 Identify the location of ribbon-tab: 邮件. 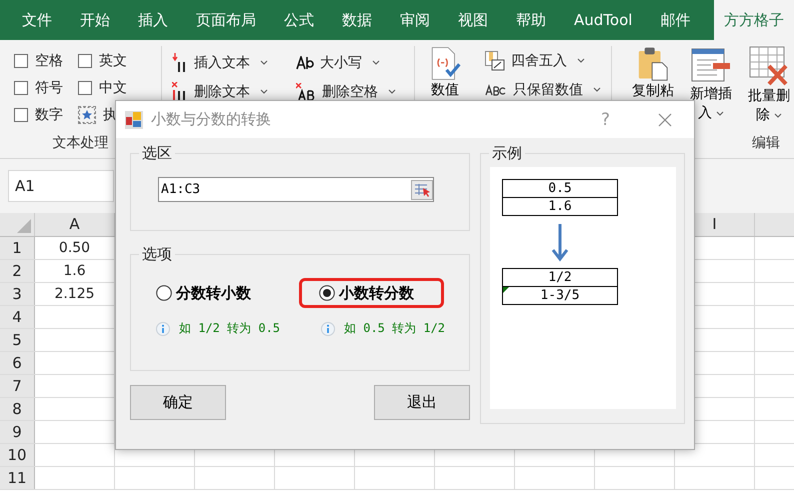
(675, 20).